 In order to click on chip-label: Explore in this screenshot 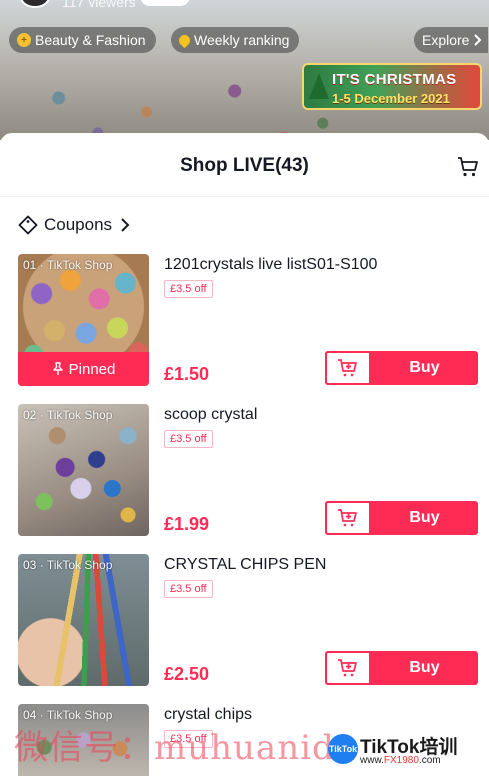, I will do `click(446, 40)`.